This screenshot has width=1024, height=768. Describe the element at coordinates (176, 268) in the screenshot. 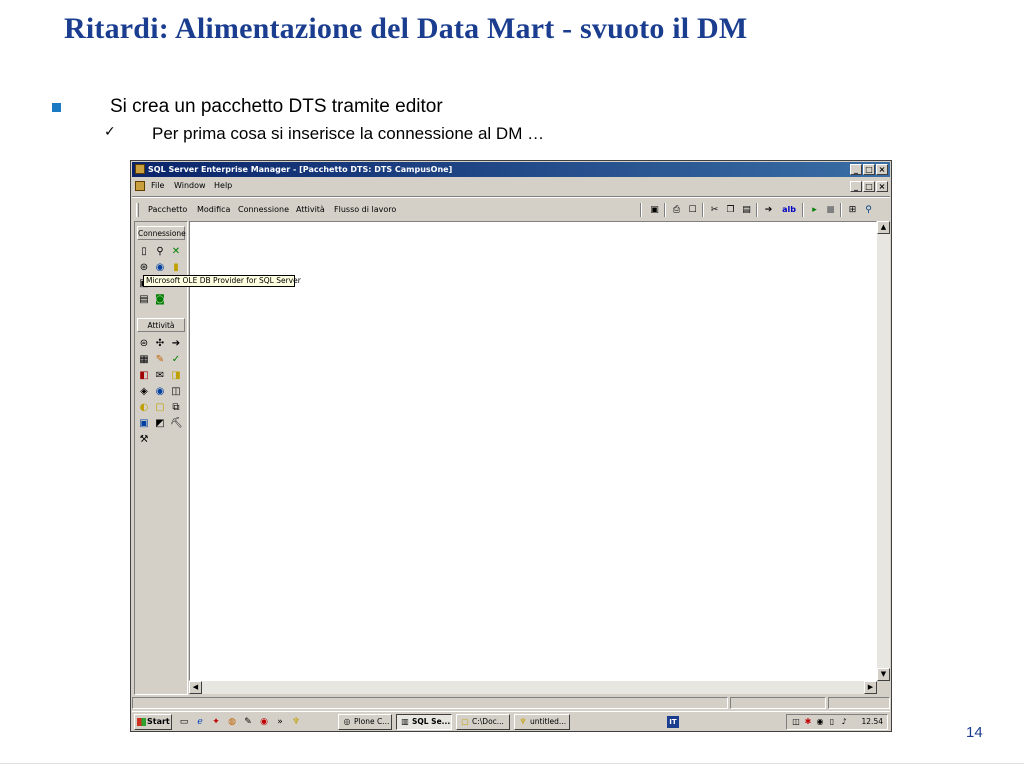

I see `database-connection-icon: ▮` at that location.